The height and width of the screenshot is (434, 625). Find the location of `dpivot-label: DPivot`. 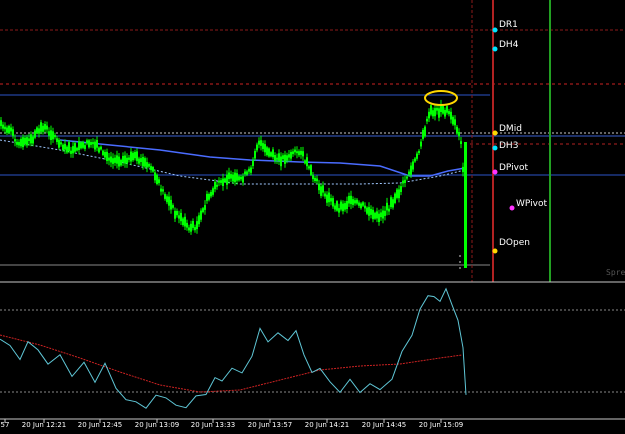

dpivot-label: DPivot is located at coordinates (514, 168).